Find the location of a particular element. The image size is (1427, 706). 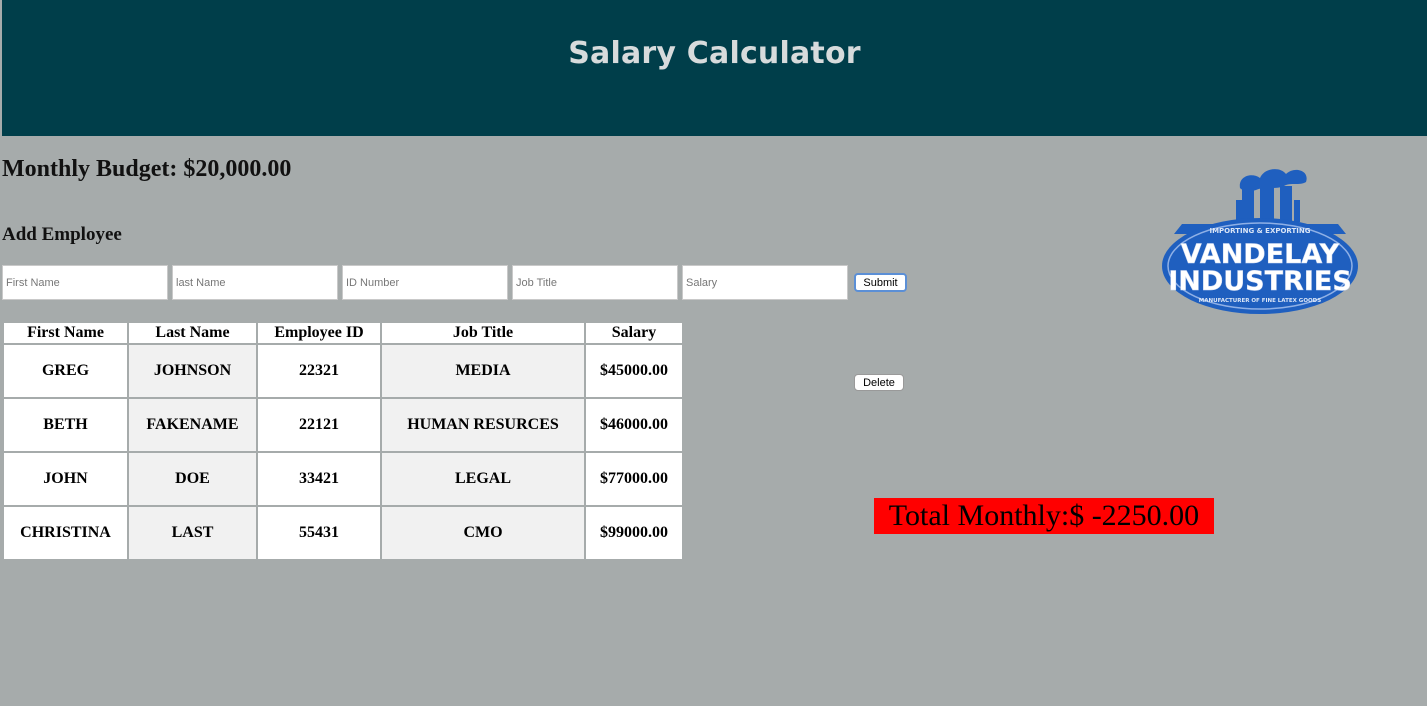

table-row: GREG JOHNSON 22321 MEDIA $45000.00 is located at coordinates (343, 371).